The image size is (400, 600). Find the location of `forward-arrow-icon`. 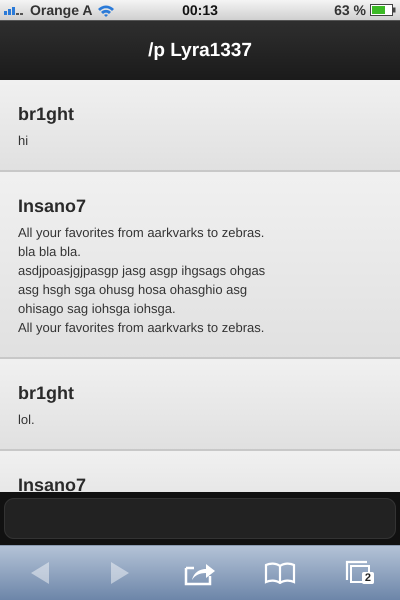

forward-arrow-icon is located at coordinates (120, 573).